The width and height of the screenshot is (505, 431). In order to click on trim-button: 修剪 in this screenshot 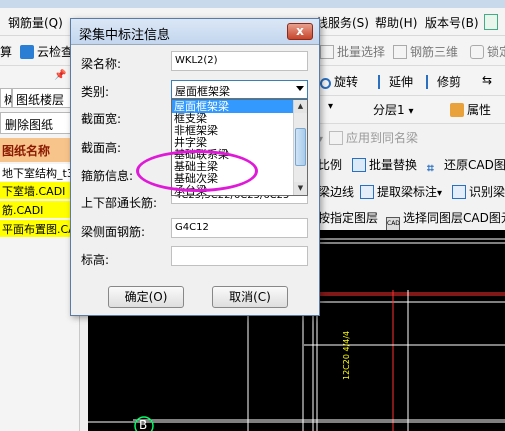, I will do `click(443, 81)`.